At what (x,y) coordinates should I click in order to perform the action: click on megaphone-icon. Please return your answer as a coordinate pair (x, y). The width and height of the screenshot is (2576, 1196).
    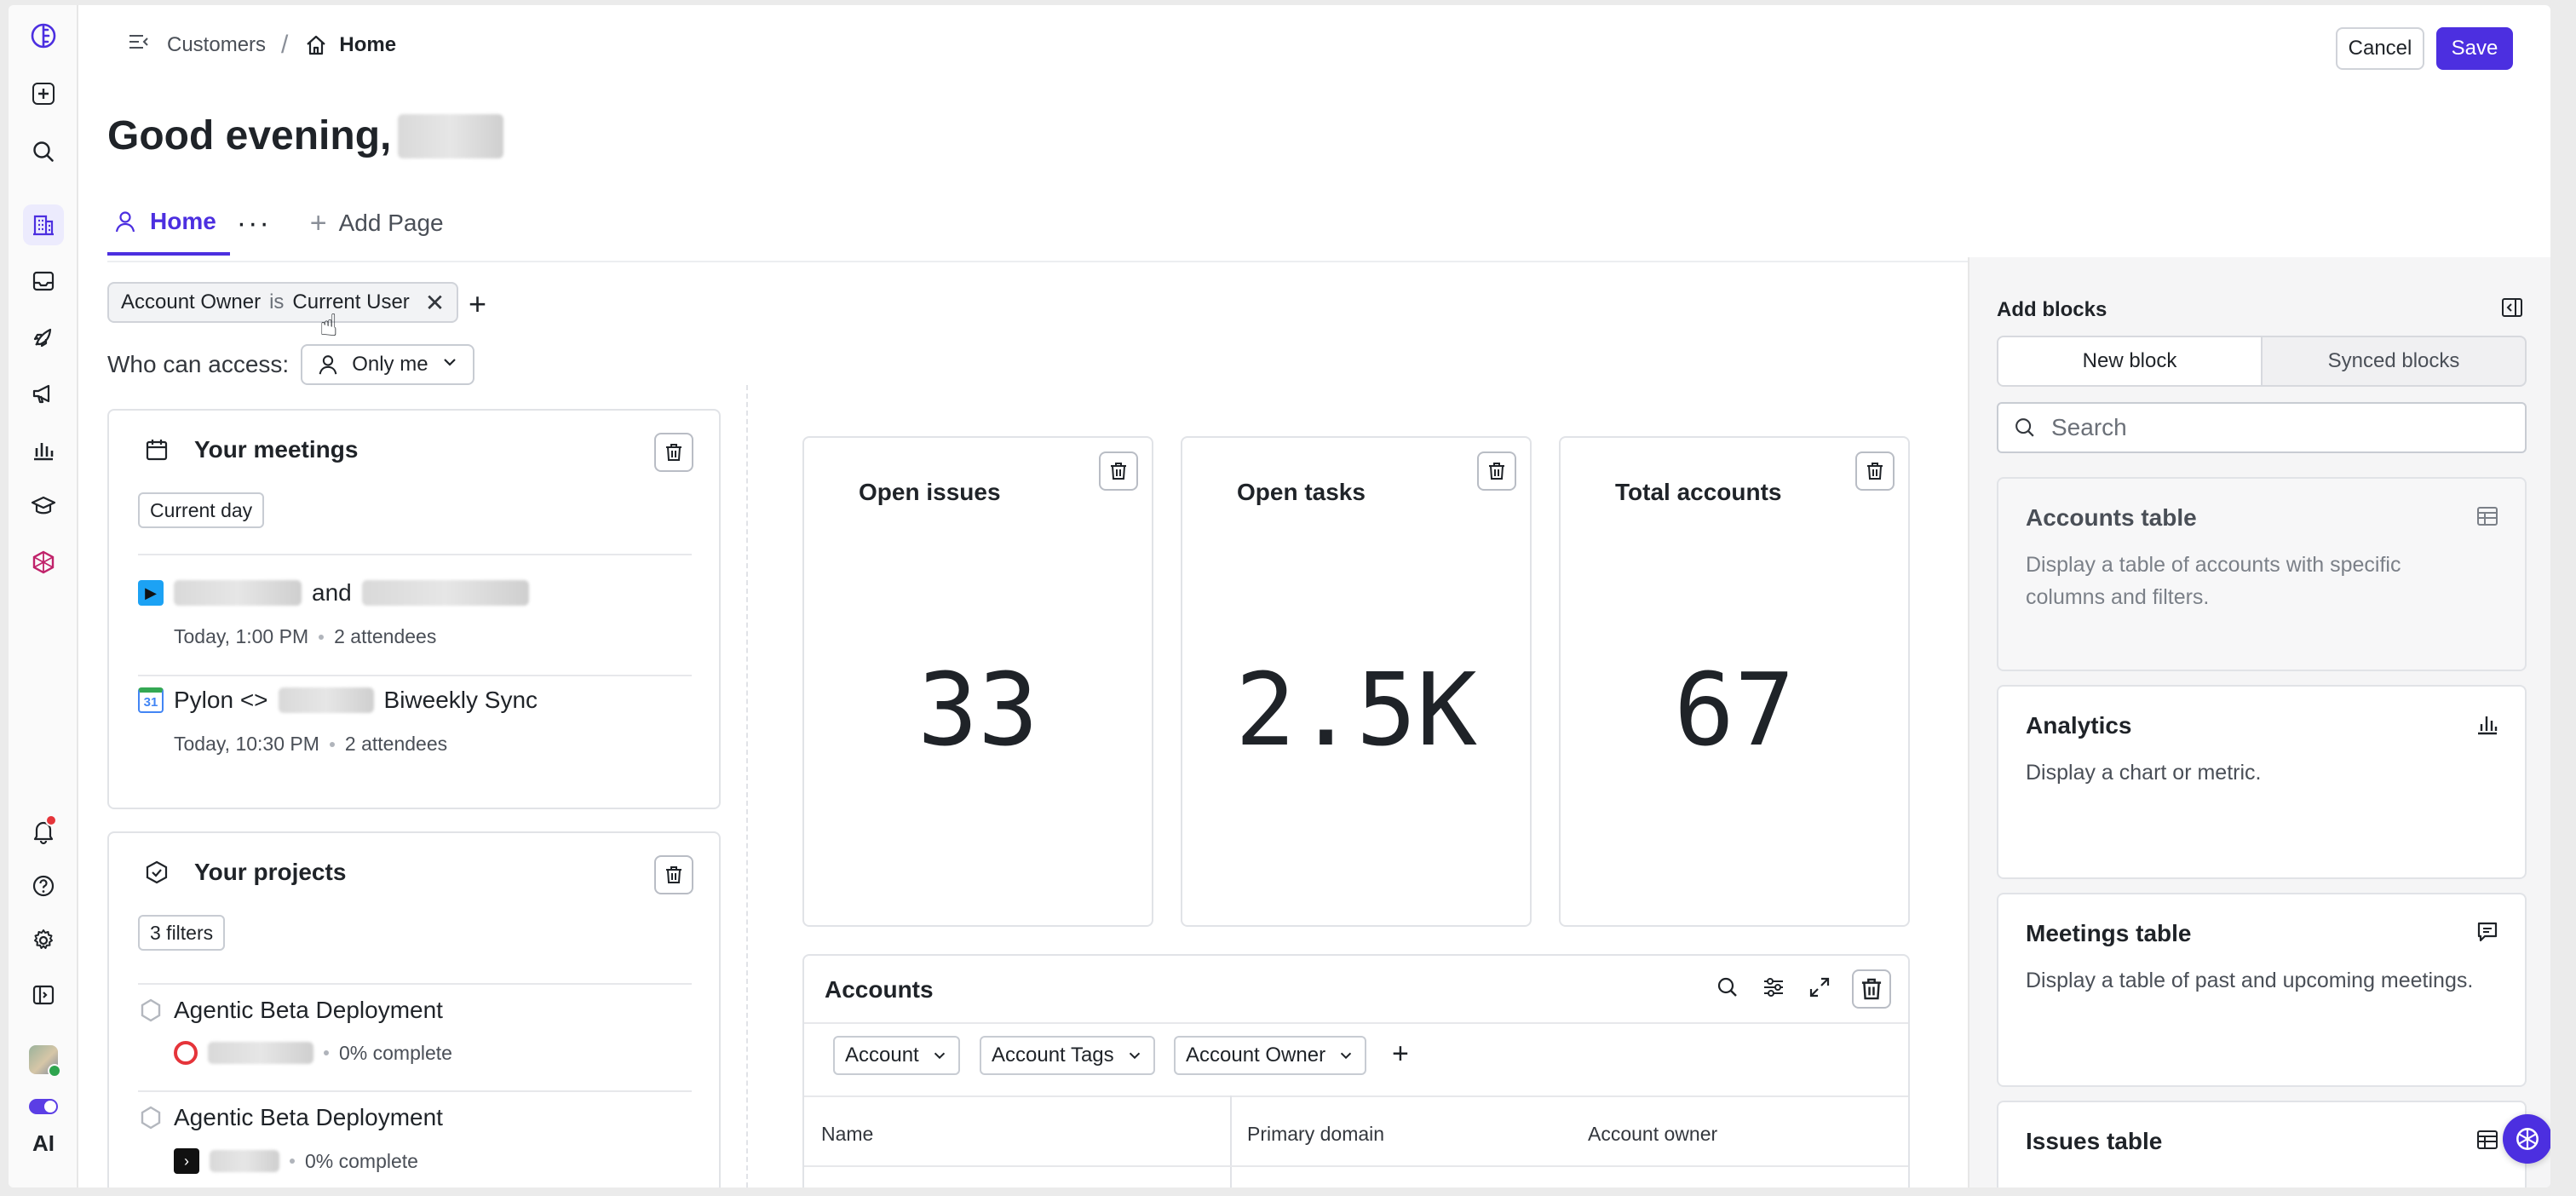
    Looking at the image, I should click on (43, 394).